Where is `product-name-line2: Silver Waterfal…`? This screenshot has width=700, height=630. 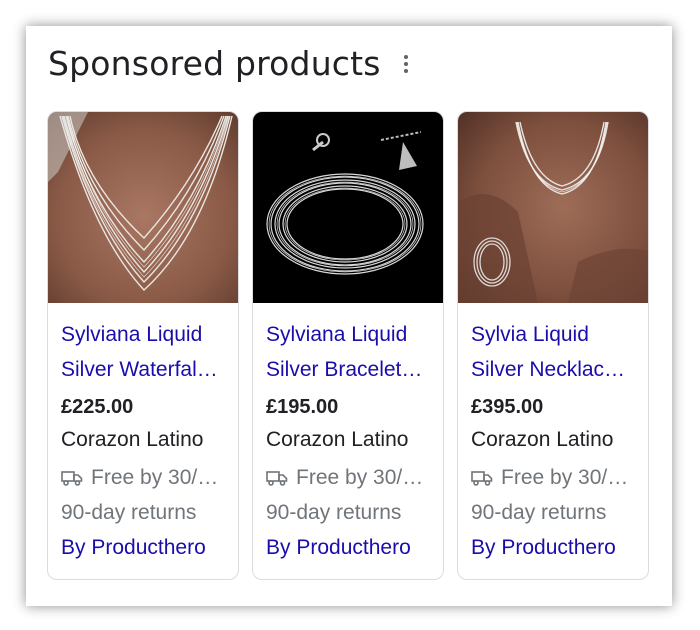 product-name-line2: Silver Waterfal… is located at coordinates (143, 369).